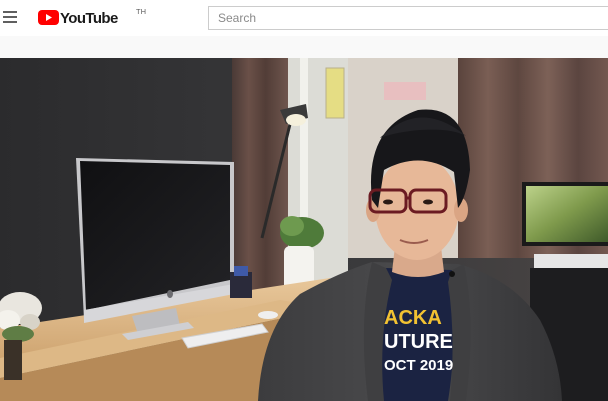 The height and width of the screenshot is (401, 608). I want to click on masthead: YouTube TH, so click(304, 18).